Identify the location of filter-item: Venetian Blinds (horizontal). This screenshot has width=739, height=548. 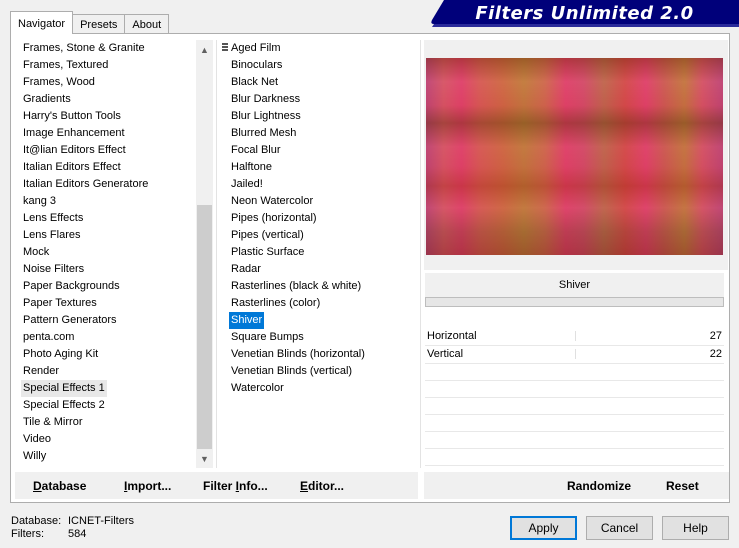
(298, 354).